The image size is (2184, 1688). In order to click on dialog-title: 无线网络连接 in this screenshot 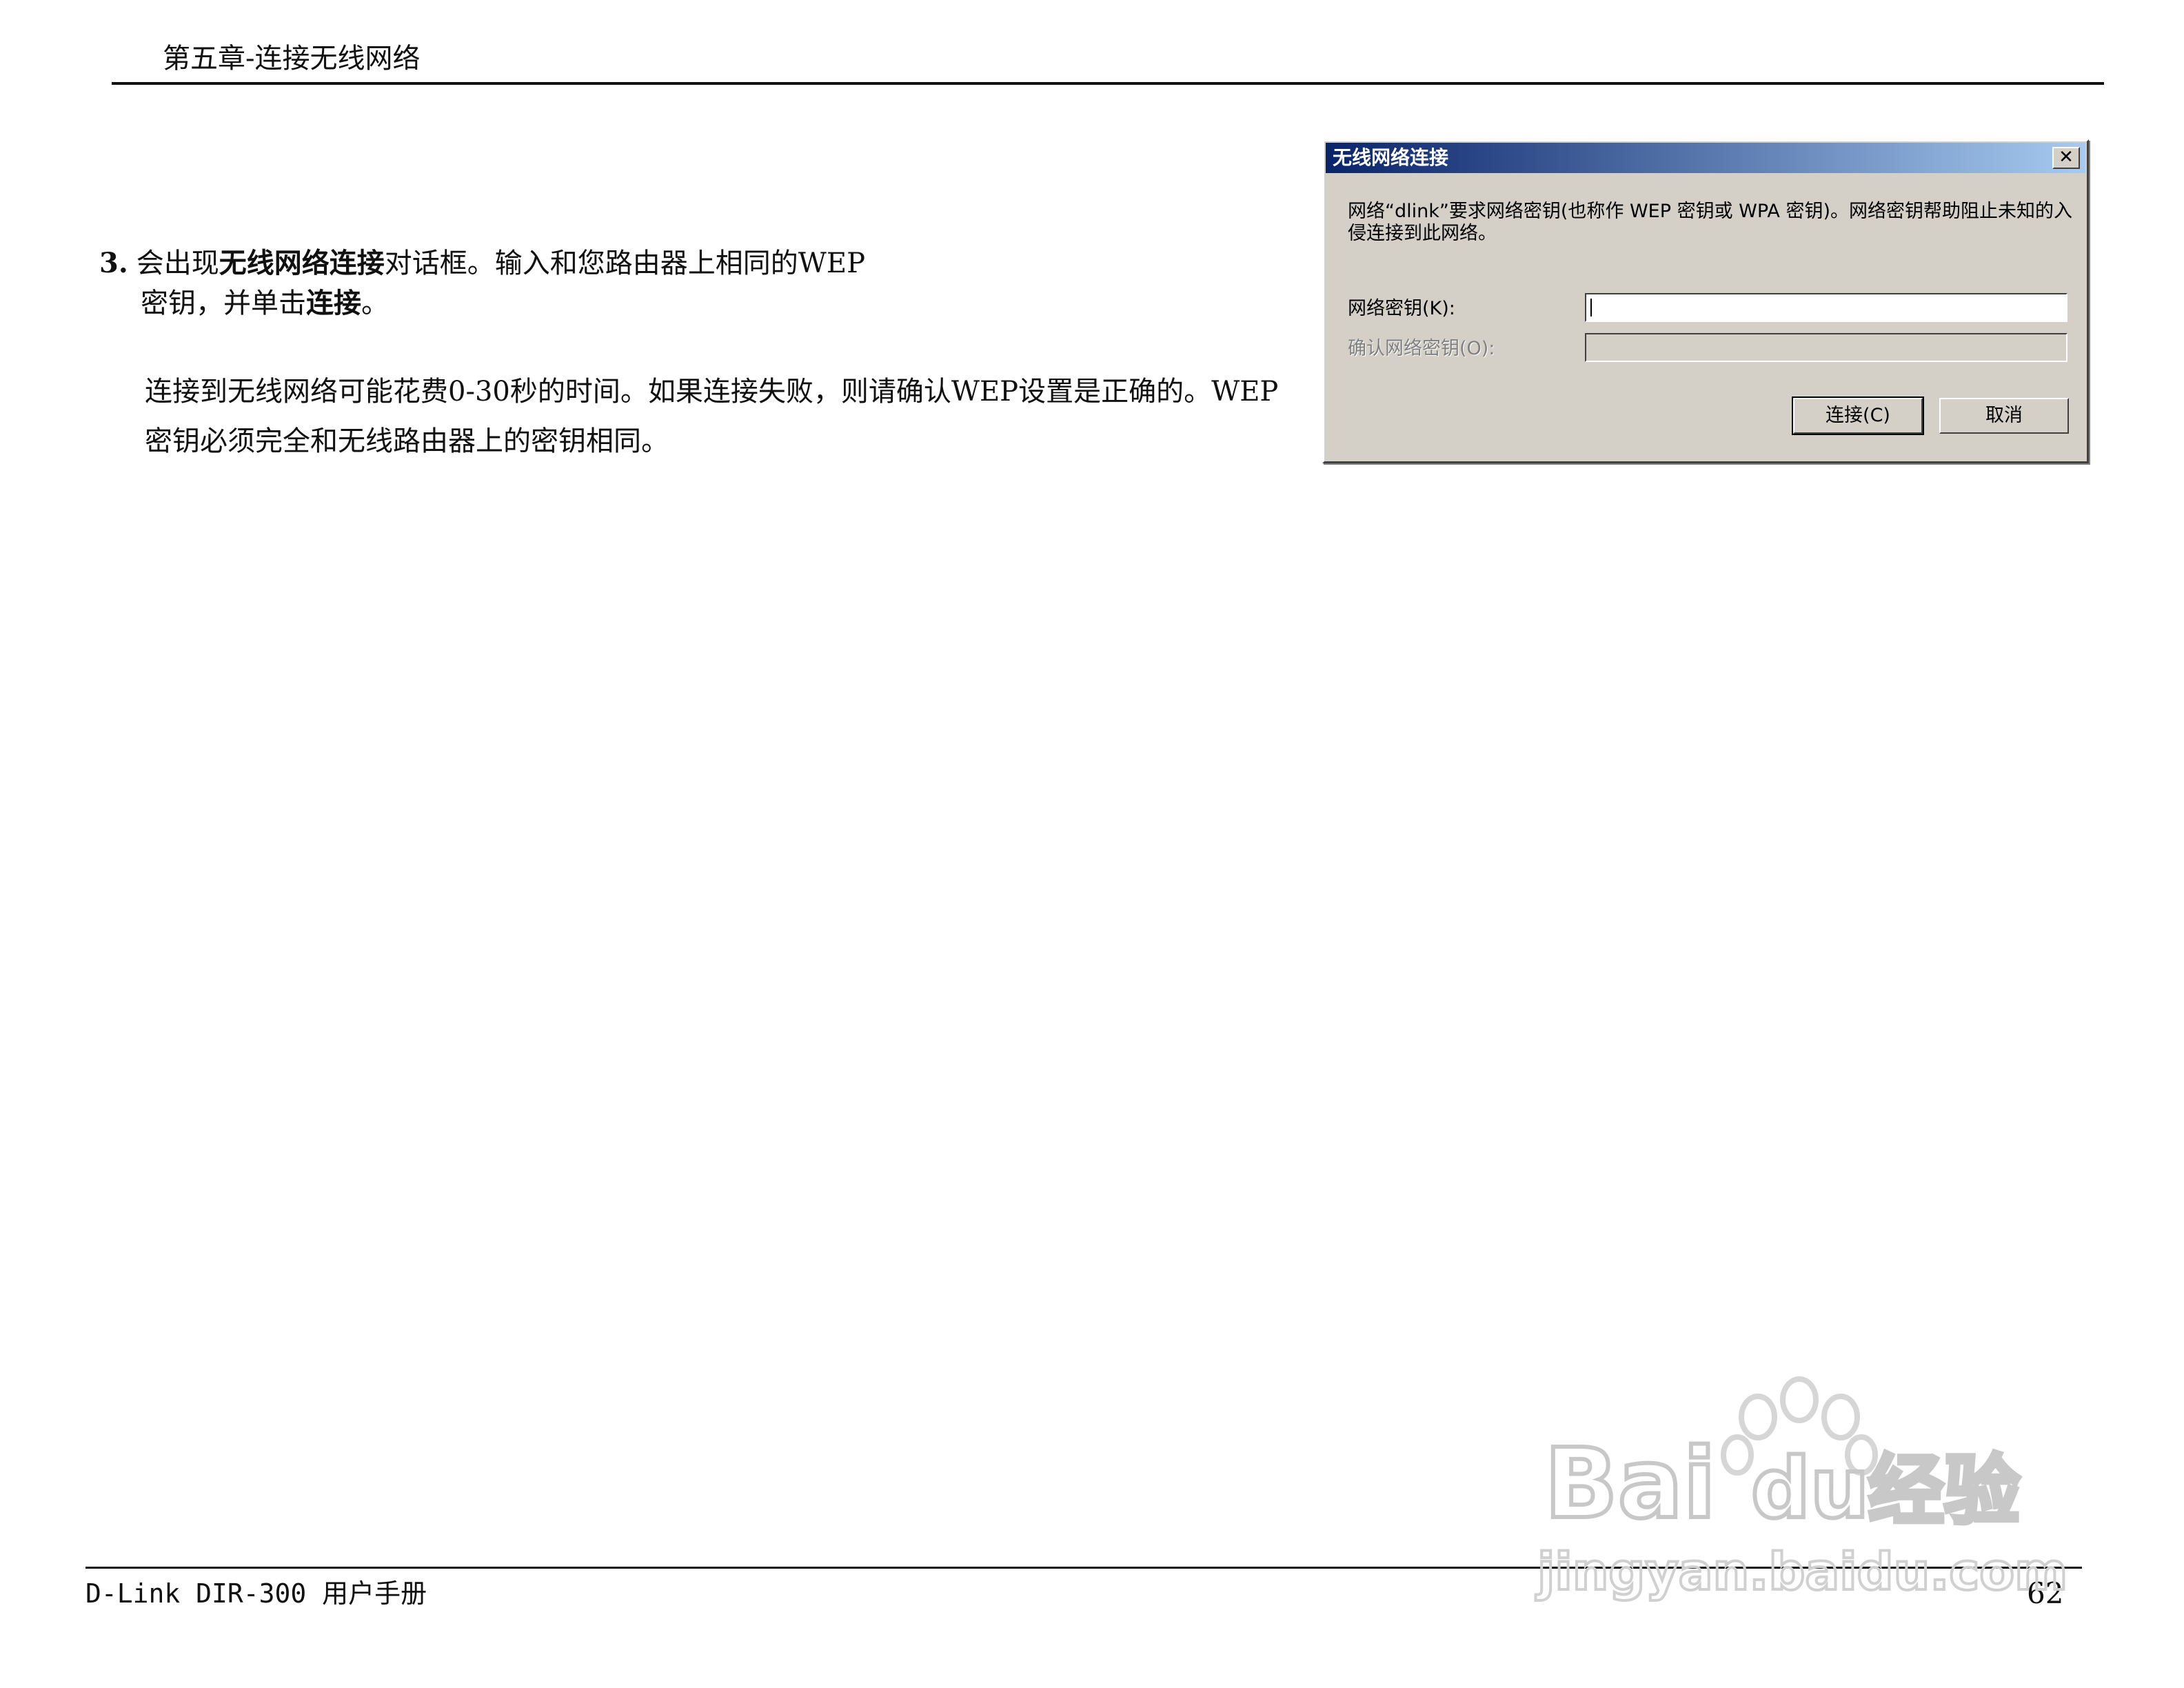, I will do `click(1391, 157)`.